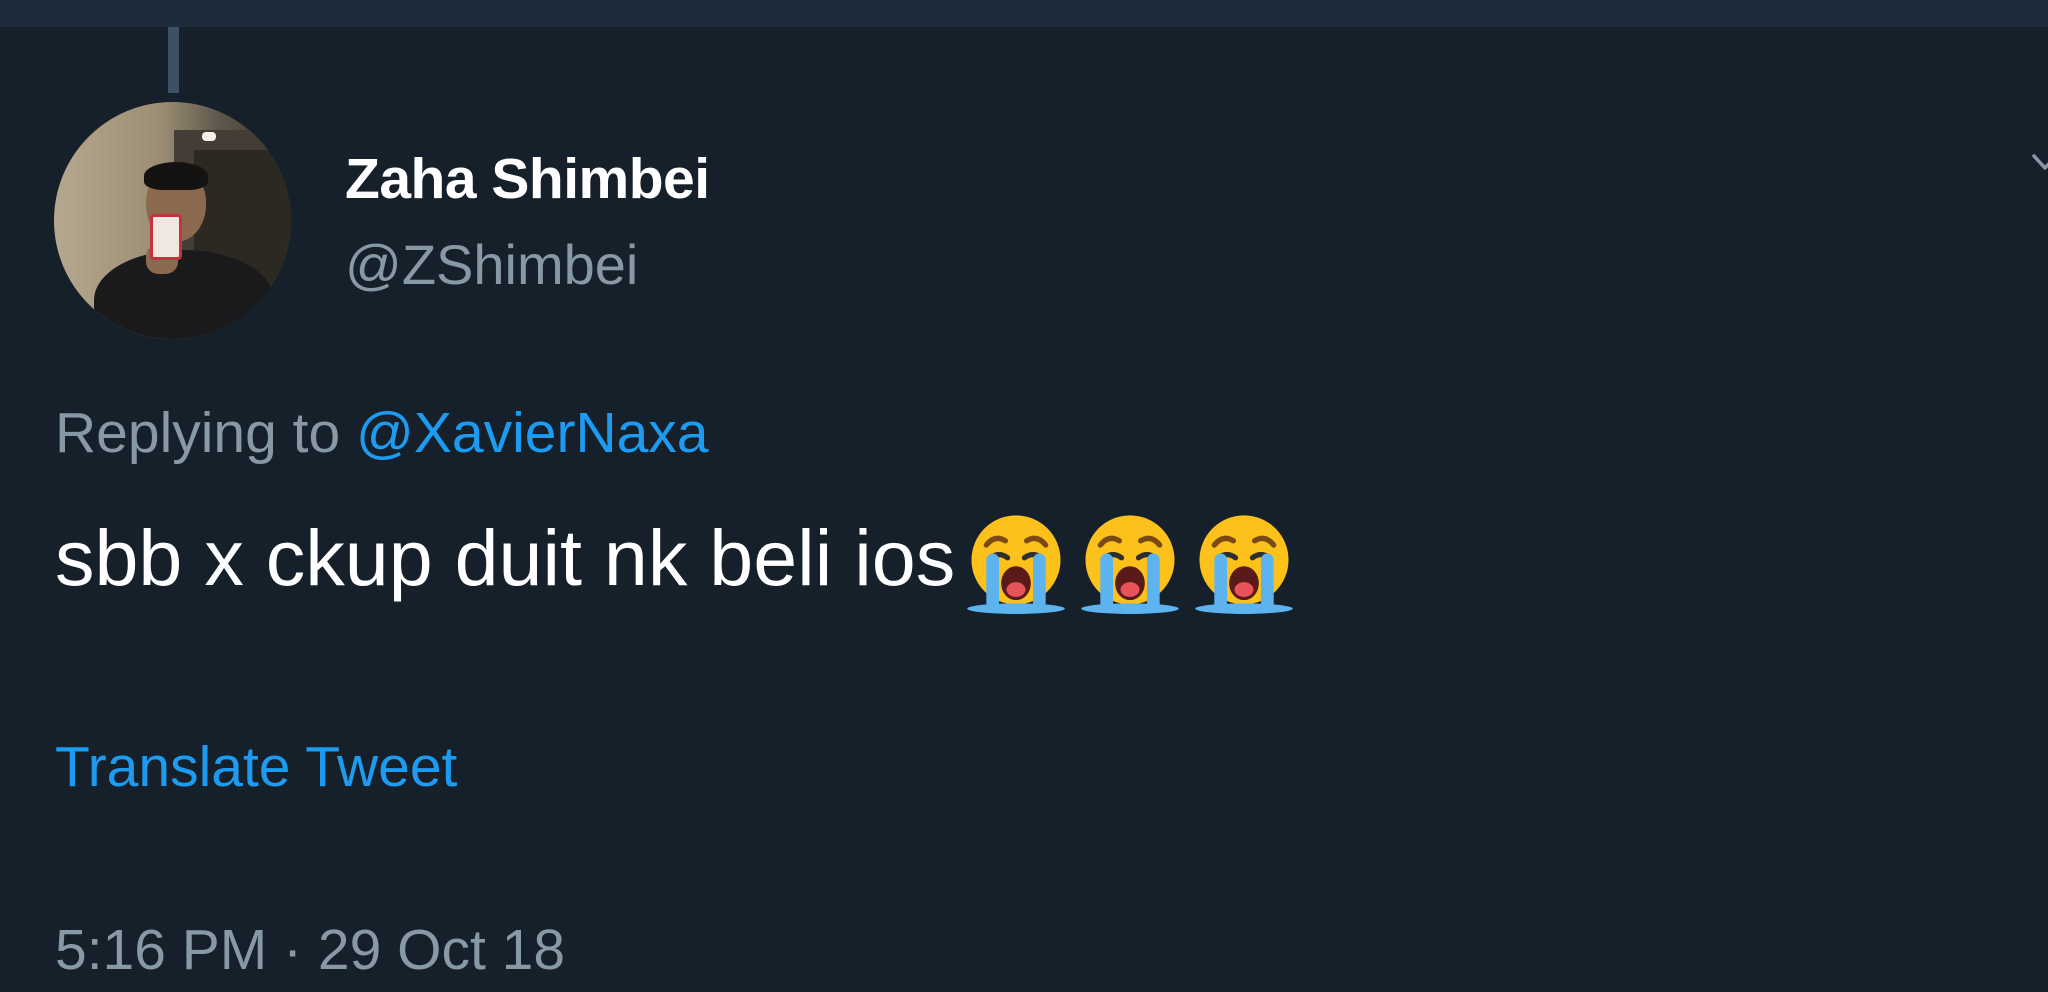 Image resolution: width=2048 pixels, height=992 pixels. Describe the element at coordinates (2039, 165) in the screenshot. I see `chevron-down-icon` at that location.